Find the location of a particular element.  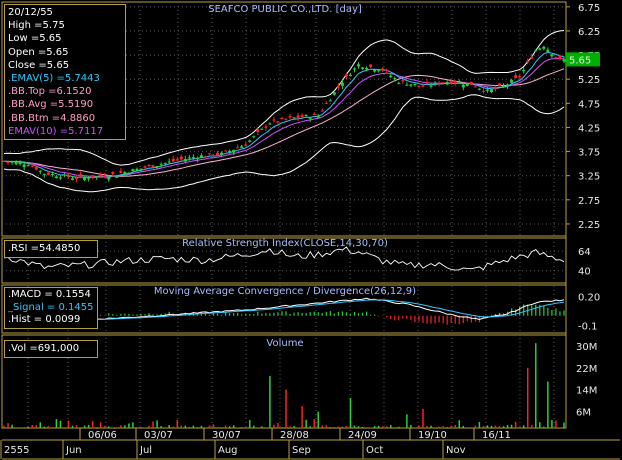

info-emav10: EMAV(10) =5.7117 is located at coordinates (56, 131).